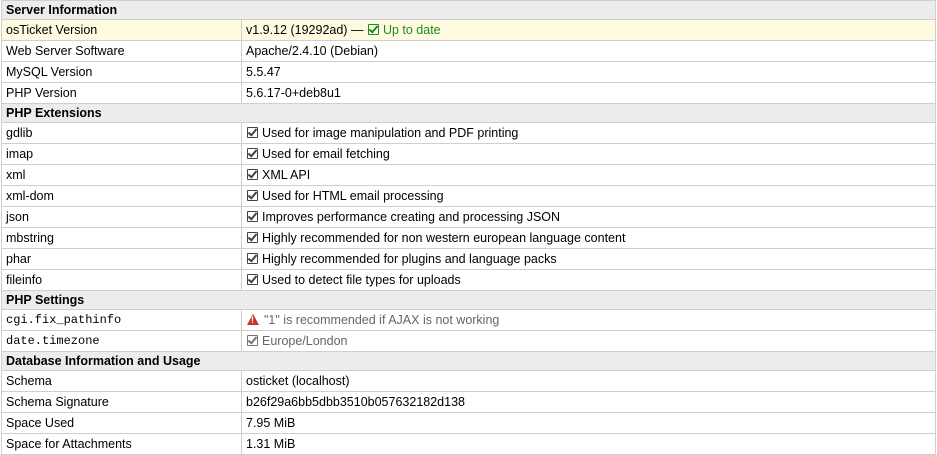  What do you see at coordinates (305, 30) in the screenshot?
I see `version-text: v1.9.12 (19292ad) —` at bounding box center [305, 30].